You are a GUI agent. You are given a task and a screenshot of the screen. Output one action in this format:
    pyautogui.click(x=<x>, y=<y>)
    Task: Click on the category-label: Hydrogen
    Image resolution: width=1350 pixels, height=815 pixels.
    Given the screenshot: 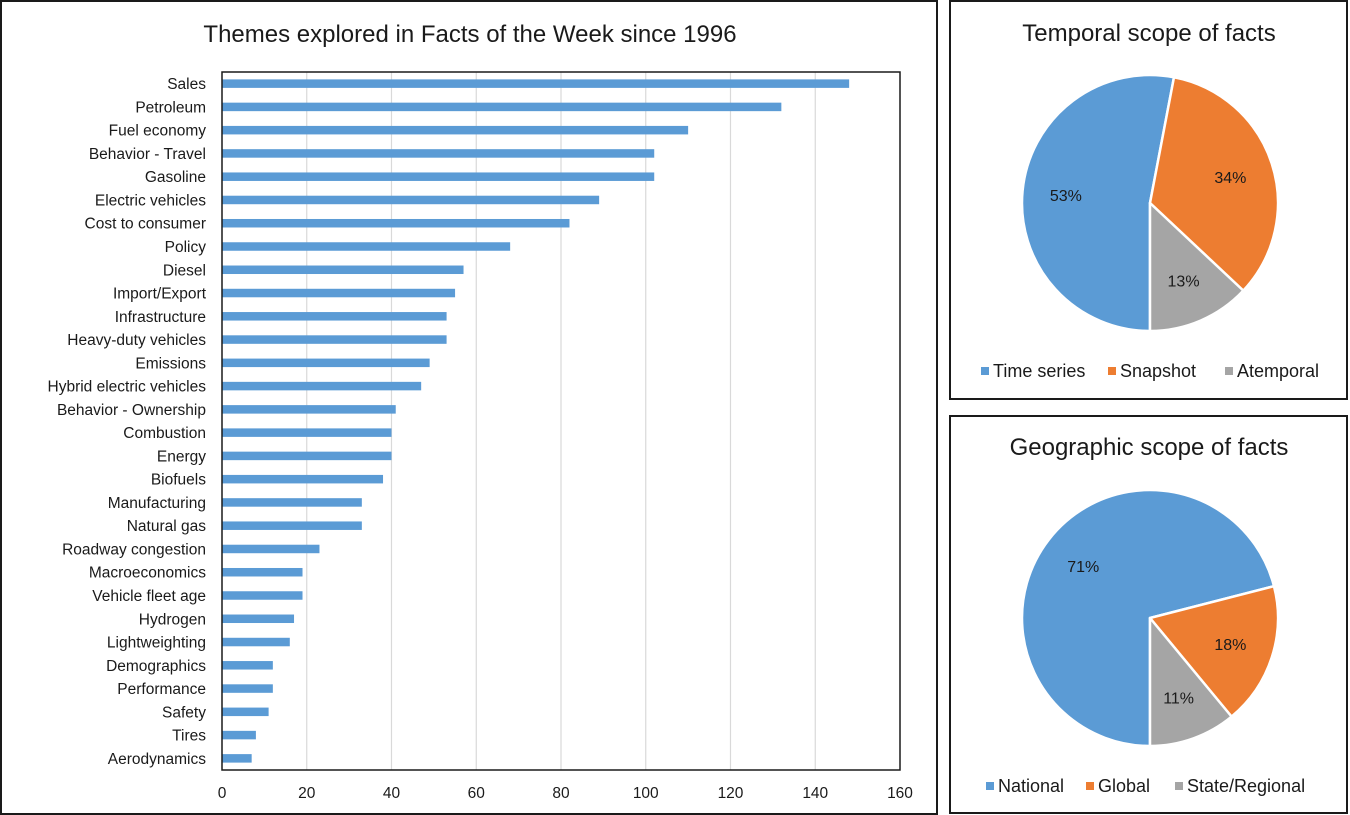 What is the action you would take?
    pyautogui.click(x=172, y=619)
    